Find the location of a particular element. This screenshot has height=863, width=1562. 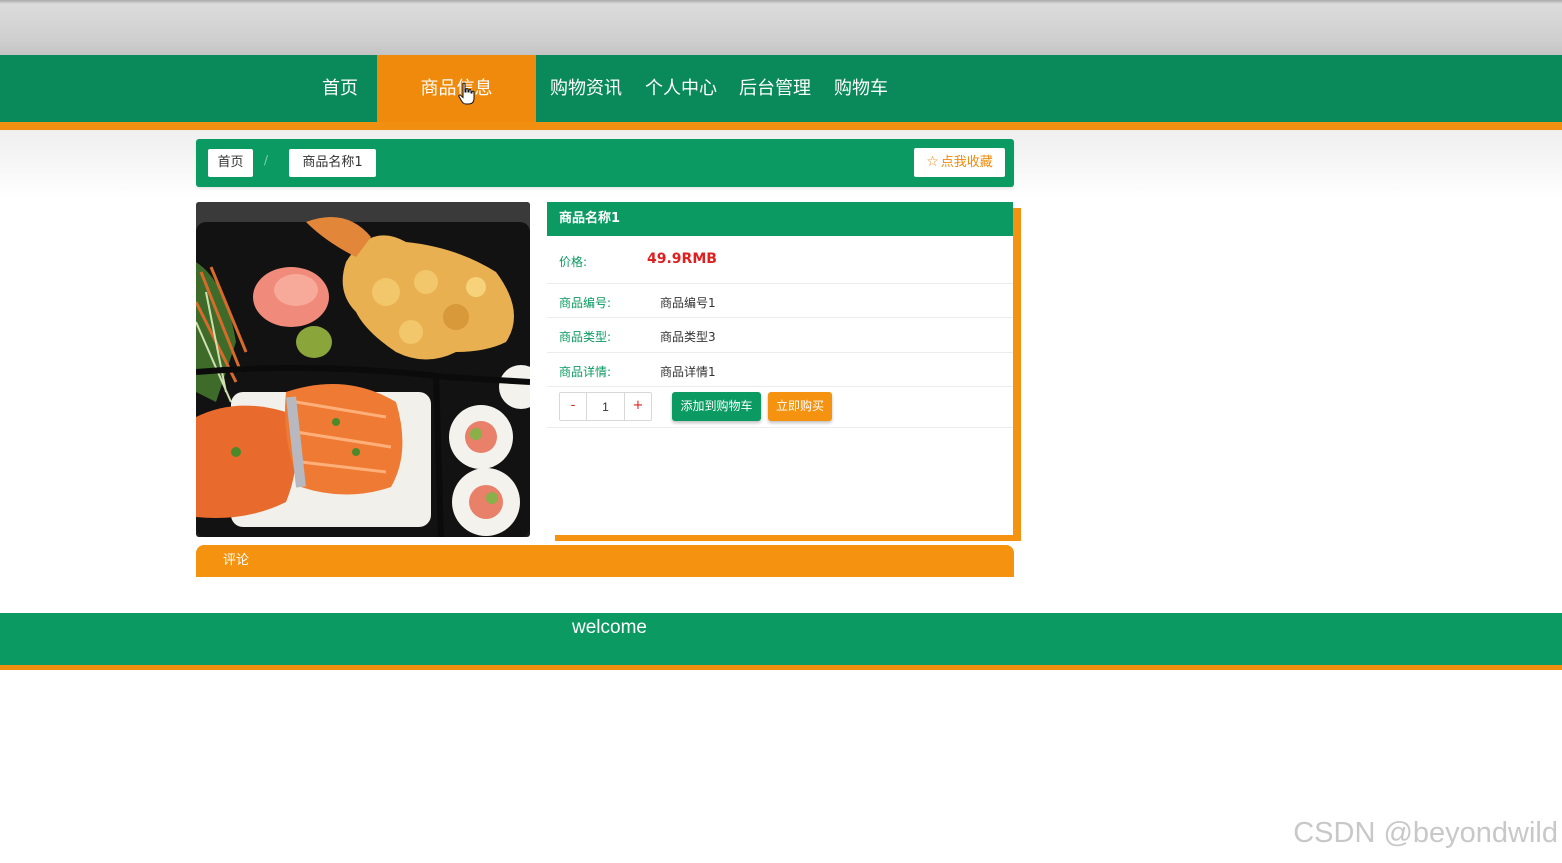

product-desc-value: 商品详情1 is located at coordinates (688, 372).